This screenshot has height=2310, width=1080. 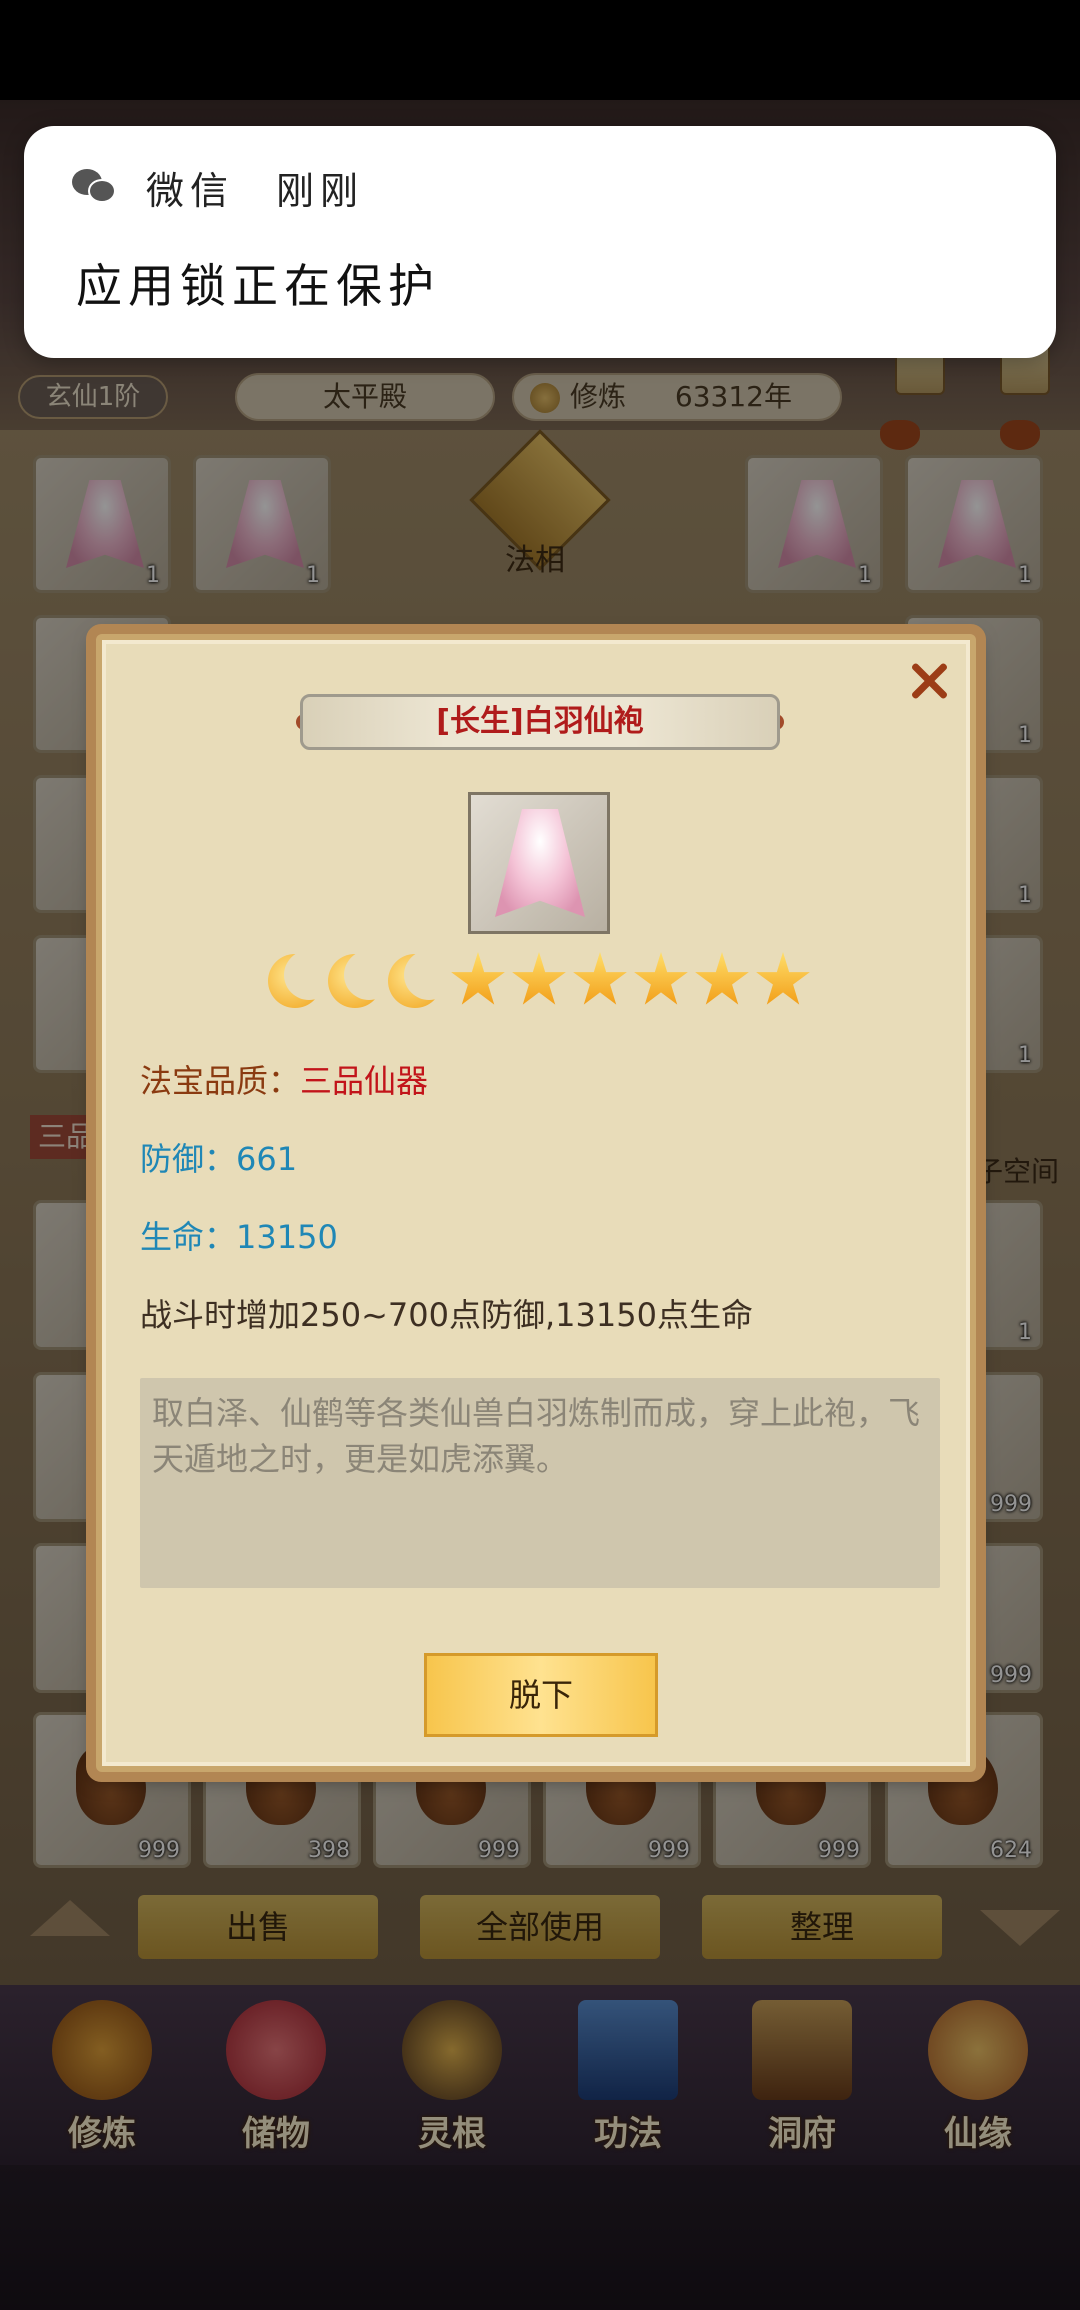 What do you see at coordinates (96, 187) in the screenshot?
I see `wechat-icon` at bounding box center [96, 187].